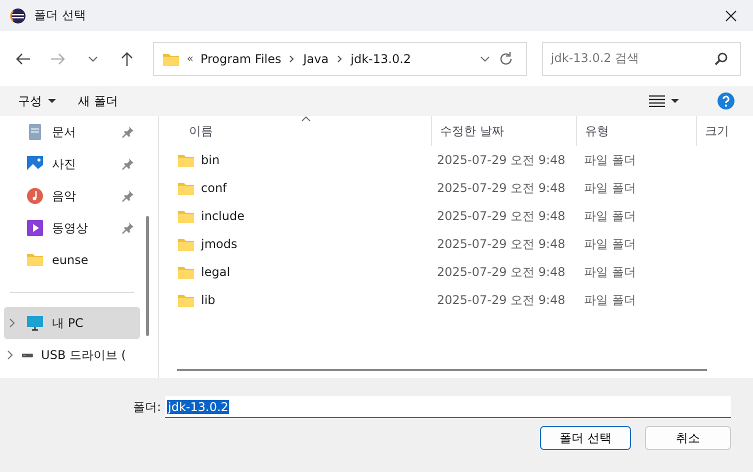 Image resolution: width=753 pixels, height=472 pixels. Describe the element at coordinates (72, 323) in the screenshot. I see `sidebar-item: 내 PC` at that location.